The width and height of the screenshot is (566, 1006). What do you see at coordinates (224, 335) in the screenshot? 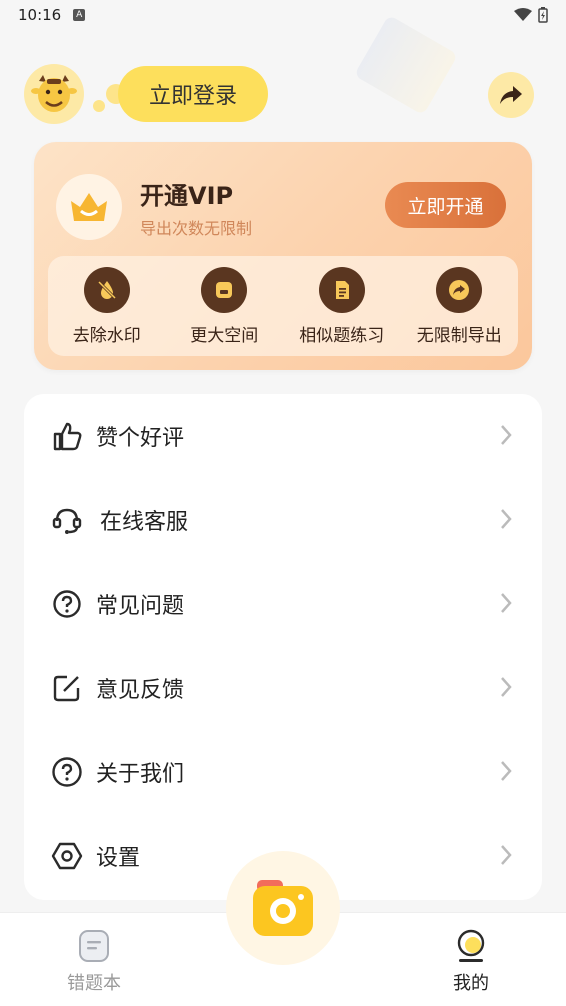
I see `perk-label: 更大空间` at bounding box center [224, 335].